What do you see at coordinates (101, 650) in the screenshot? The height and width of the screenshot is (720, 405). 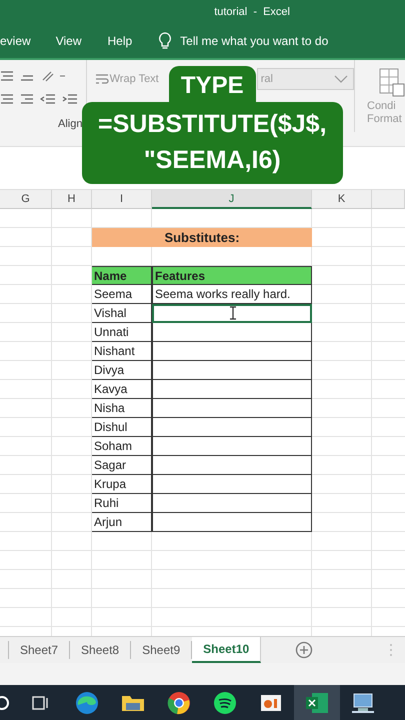 I see `sheet-tab: Sheet8` at bounding box center [101, 650].